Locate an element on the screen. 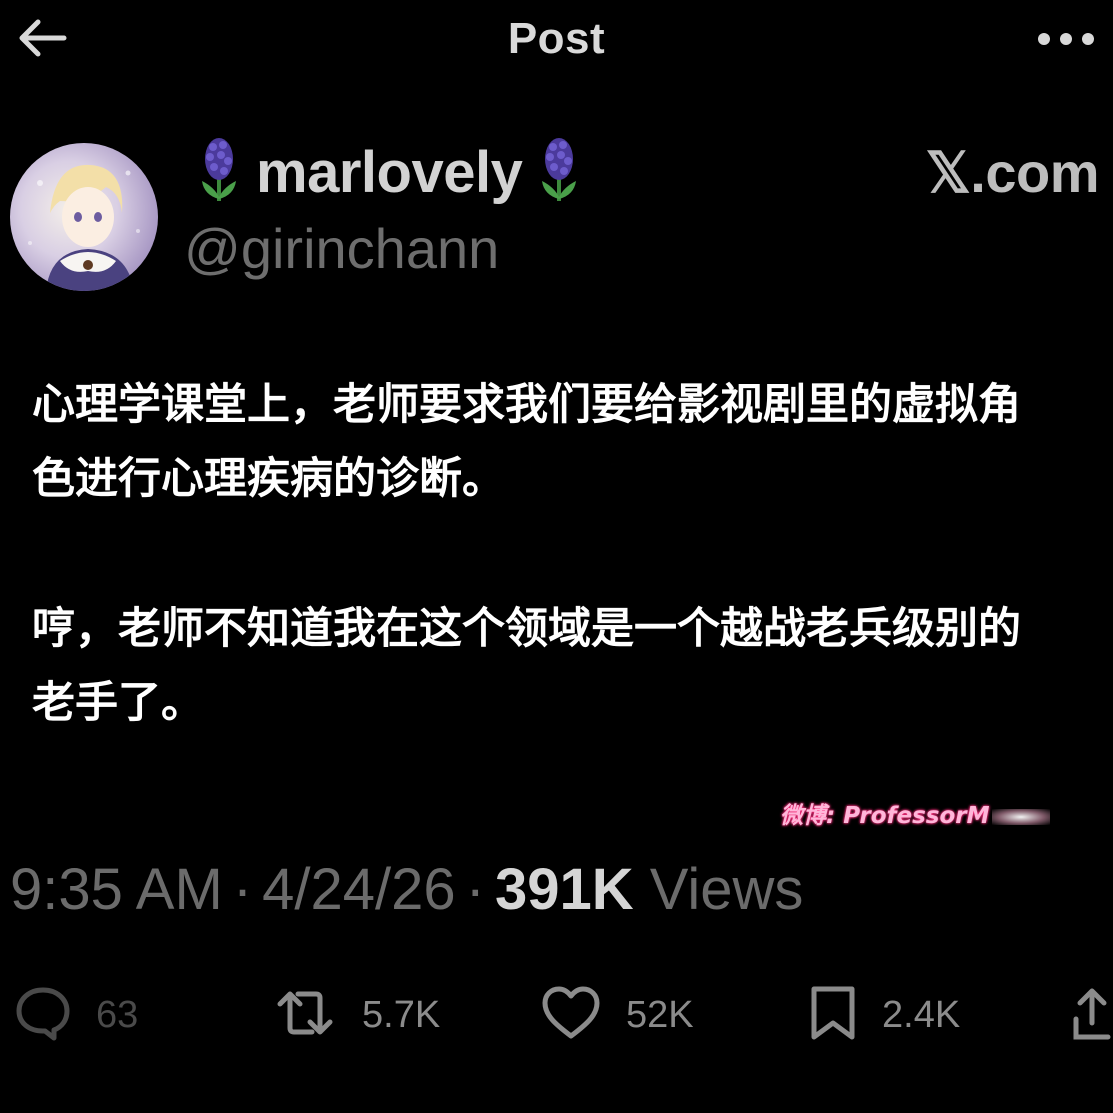 Image resolution: width=1113 pixels, height=1113 pixels. user-handle: @girinchann is located at coordinates (341, 248).